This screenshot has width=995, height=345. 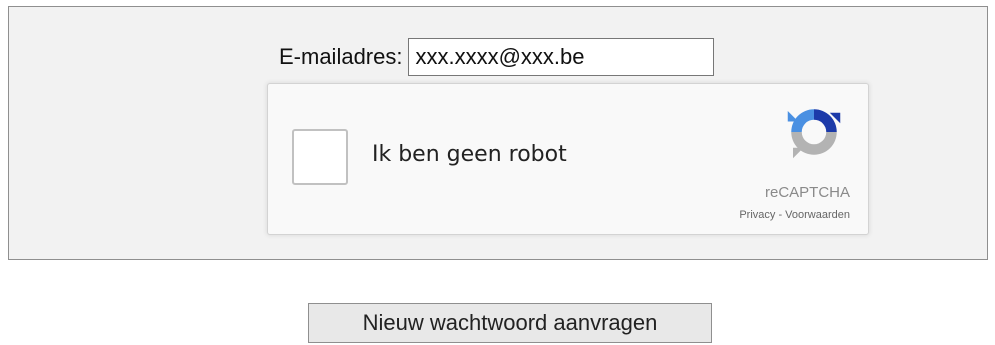 I want to click on recaptcha-links: Privacy - Voorwaarden, so click(x=794, y=215).